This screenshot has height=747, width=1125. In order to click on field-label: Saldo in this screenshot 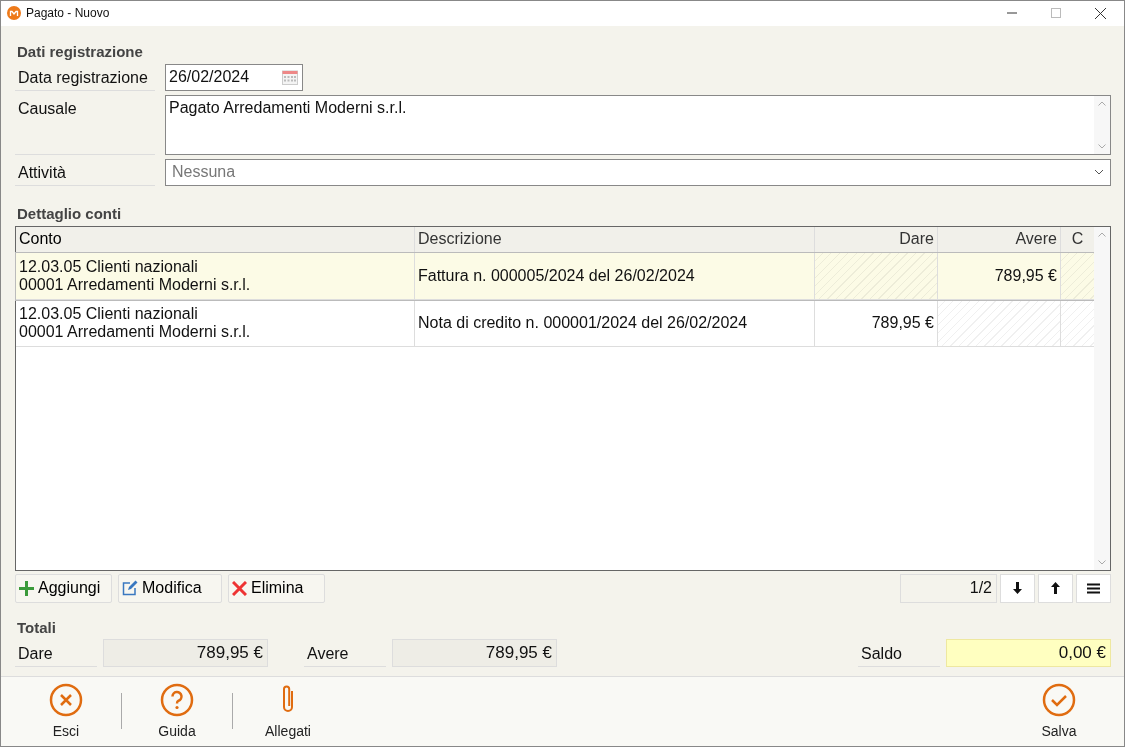, I will do `click(899, 652)`.